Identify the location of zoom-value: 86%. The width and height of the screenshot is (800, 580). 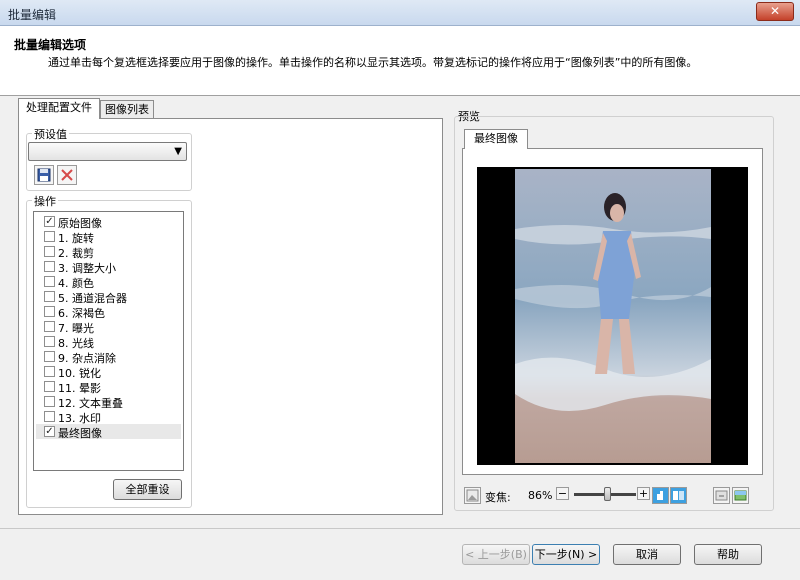
(540, 495).